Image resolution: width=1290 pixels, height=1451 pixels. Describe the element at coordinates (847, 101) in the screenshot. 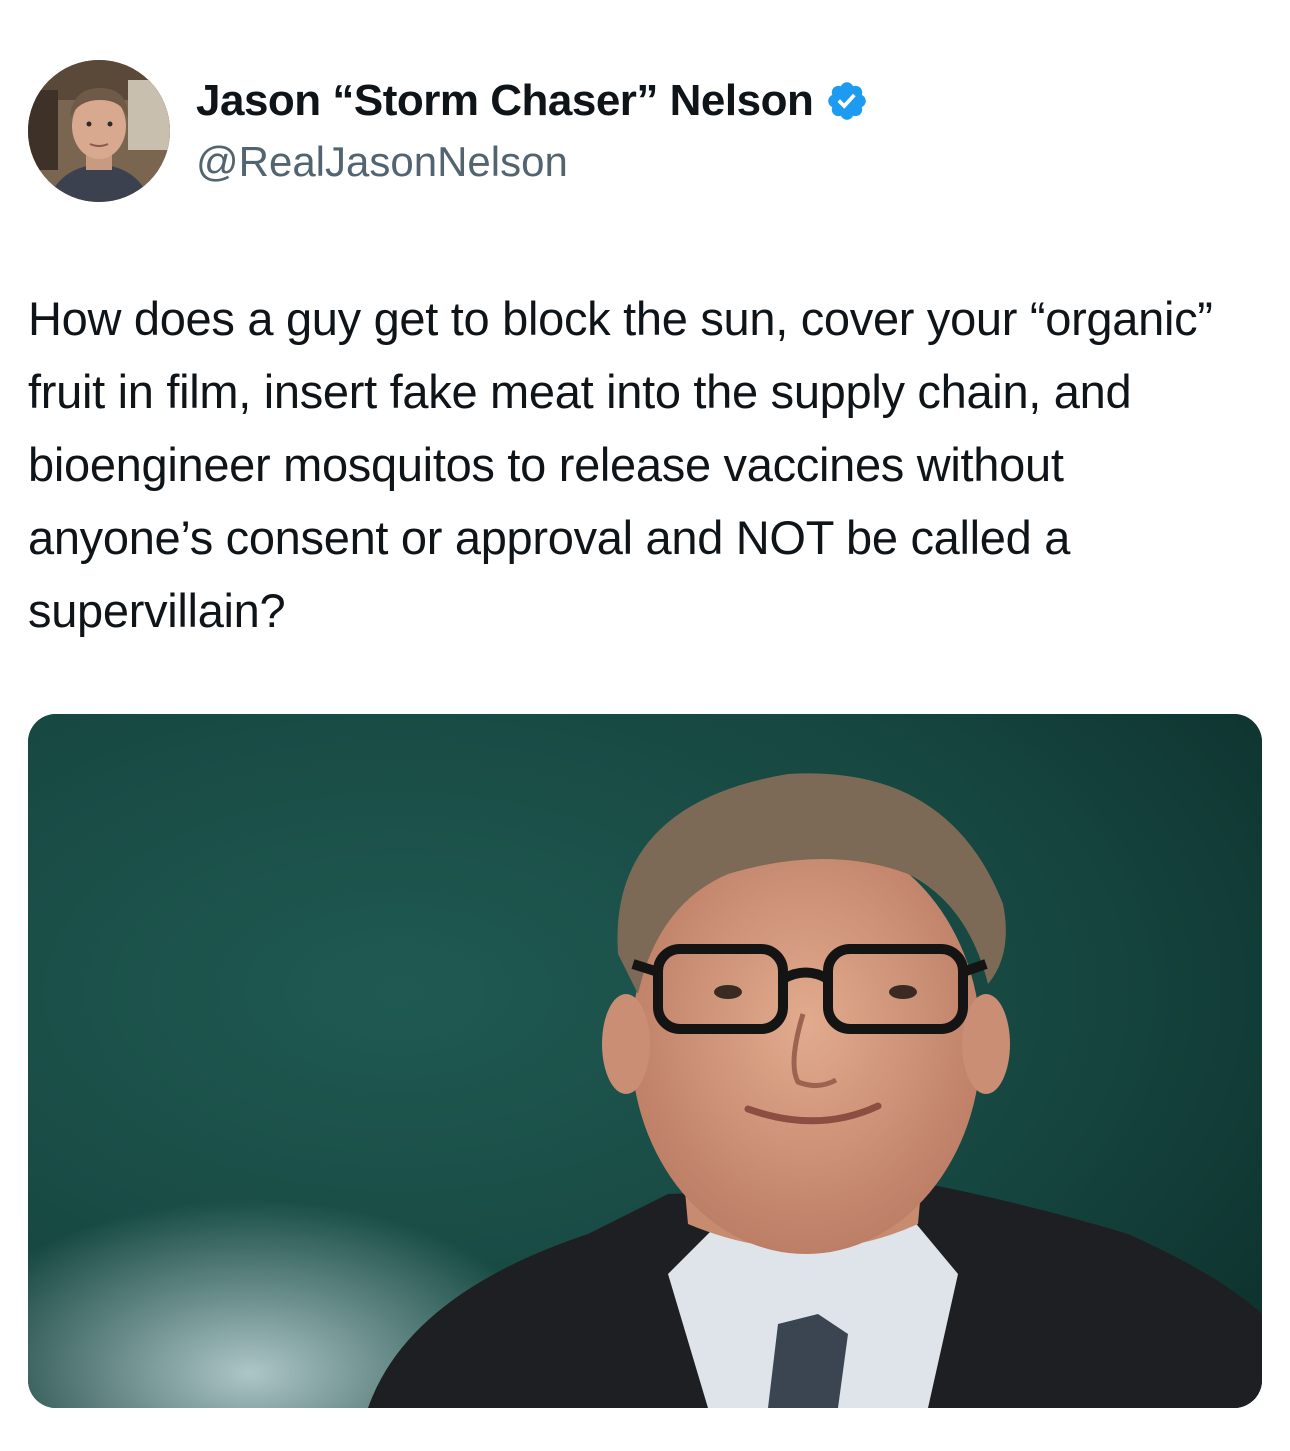

I see `verified-badge-icon` at that location.